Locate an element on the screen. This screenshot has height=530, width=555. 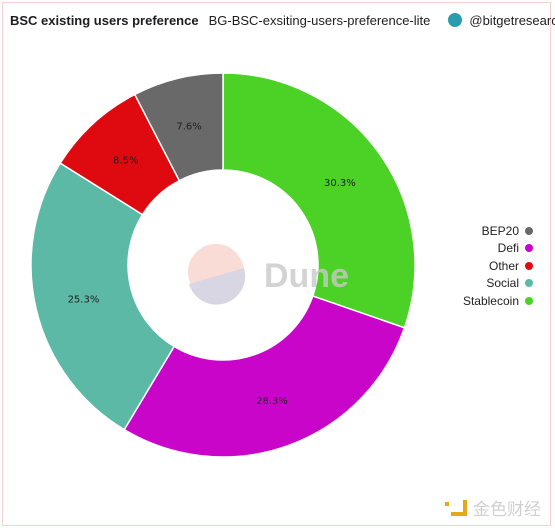
footer-brand: 金色财经 is located at coordinates (493, 507).